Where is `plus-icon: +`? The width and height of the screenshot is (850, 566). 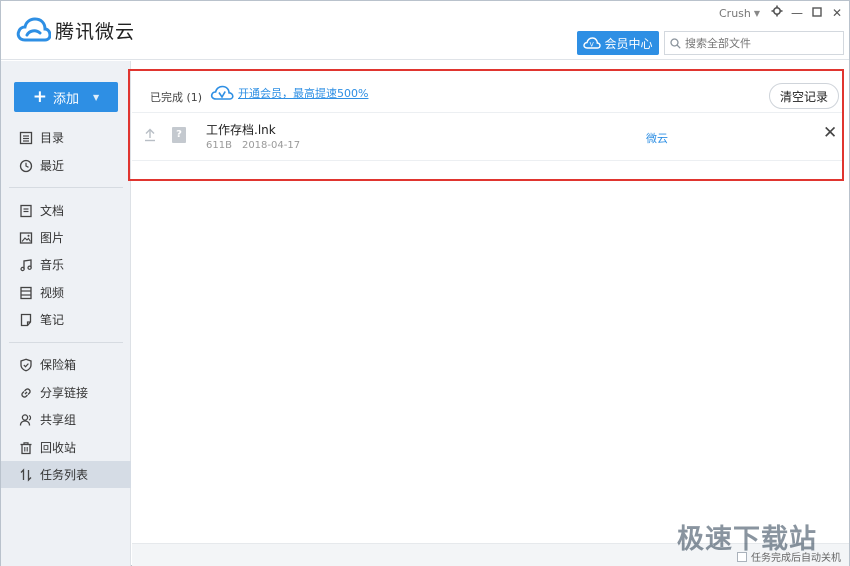
plus-icon: + is located at coordinates (40, 96).